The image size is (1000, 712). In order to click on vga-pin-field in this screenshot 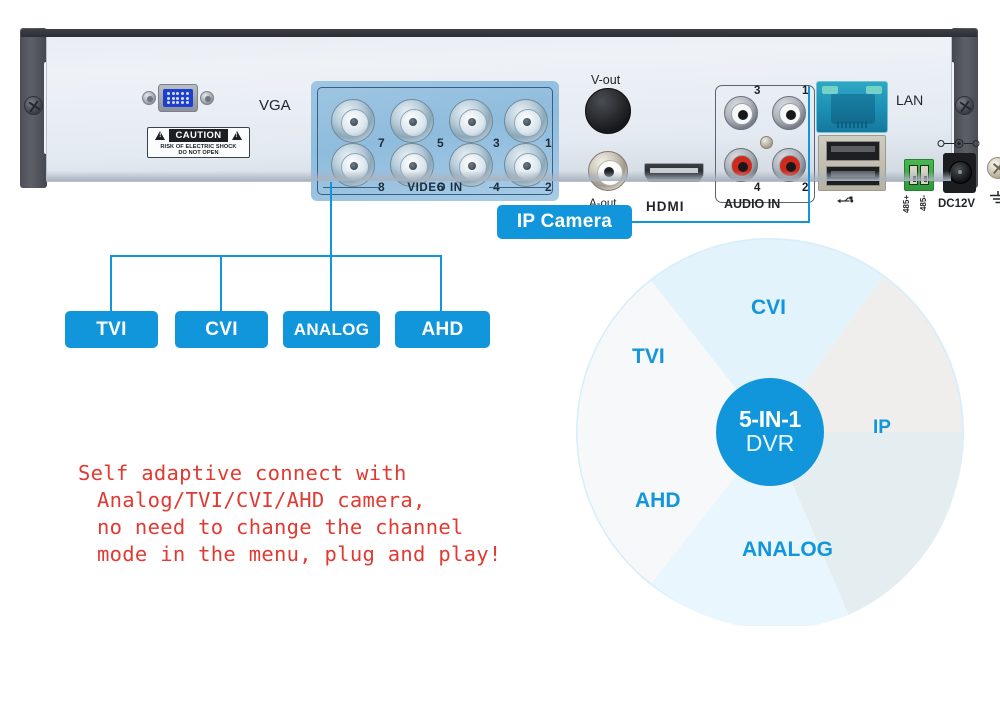, I will do `click(178, 98)`.